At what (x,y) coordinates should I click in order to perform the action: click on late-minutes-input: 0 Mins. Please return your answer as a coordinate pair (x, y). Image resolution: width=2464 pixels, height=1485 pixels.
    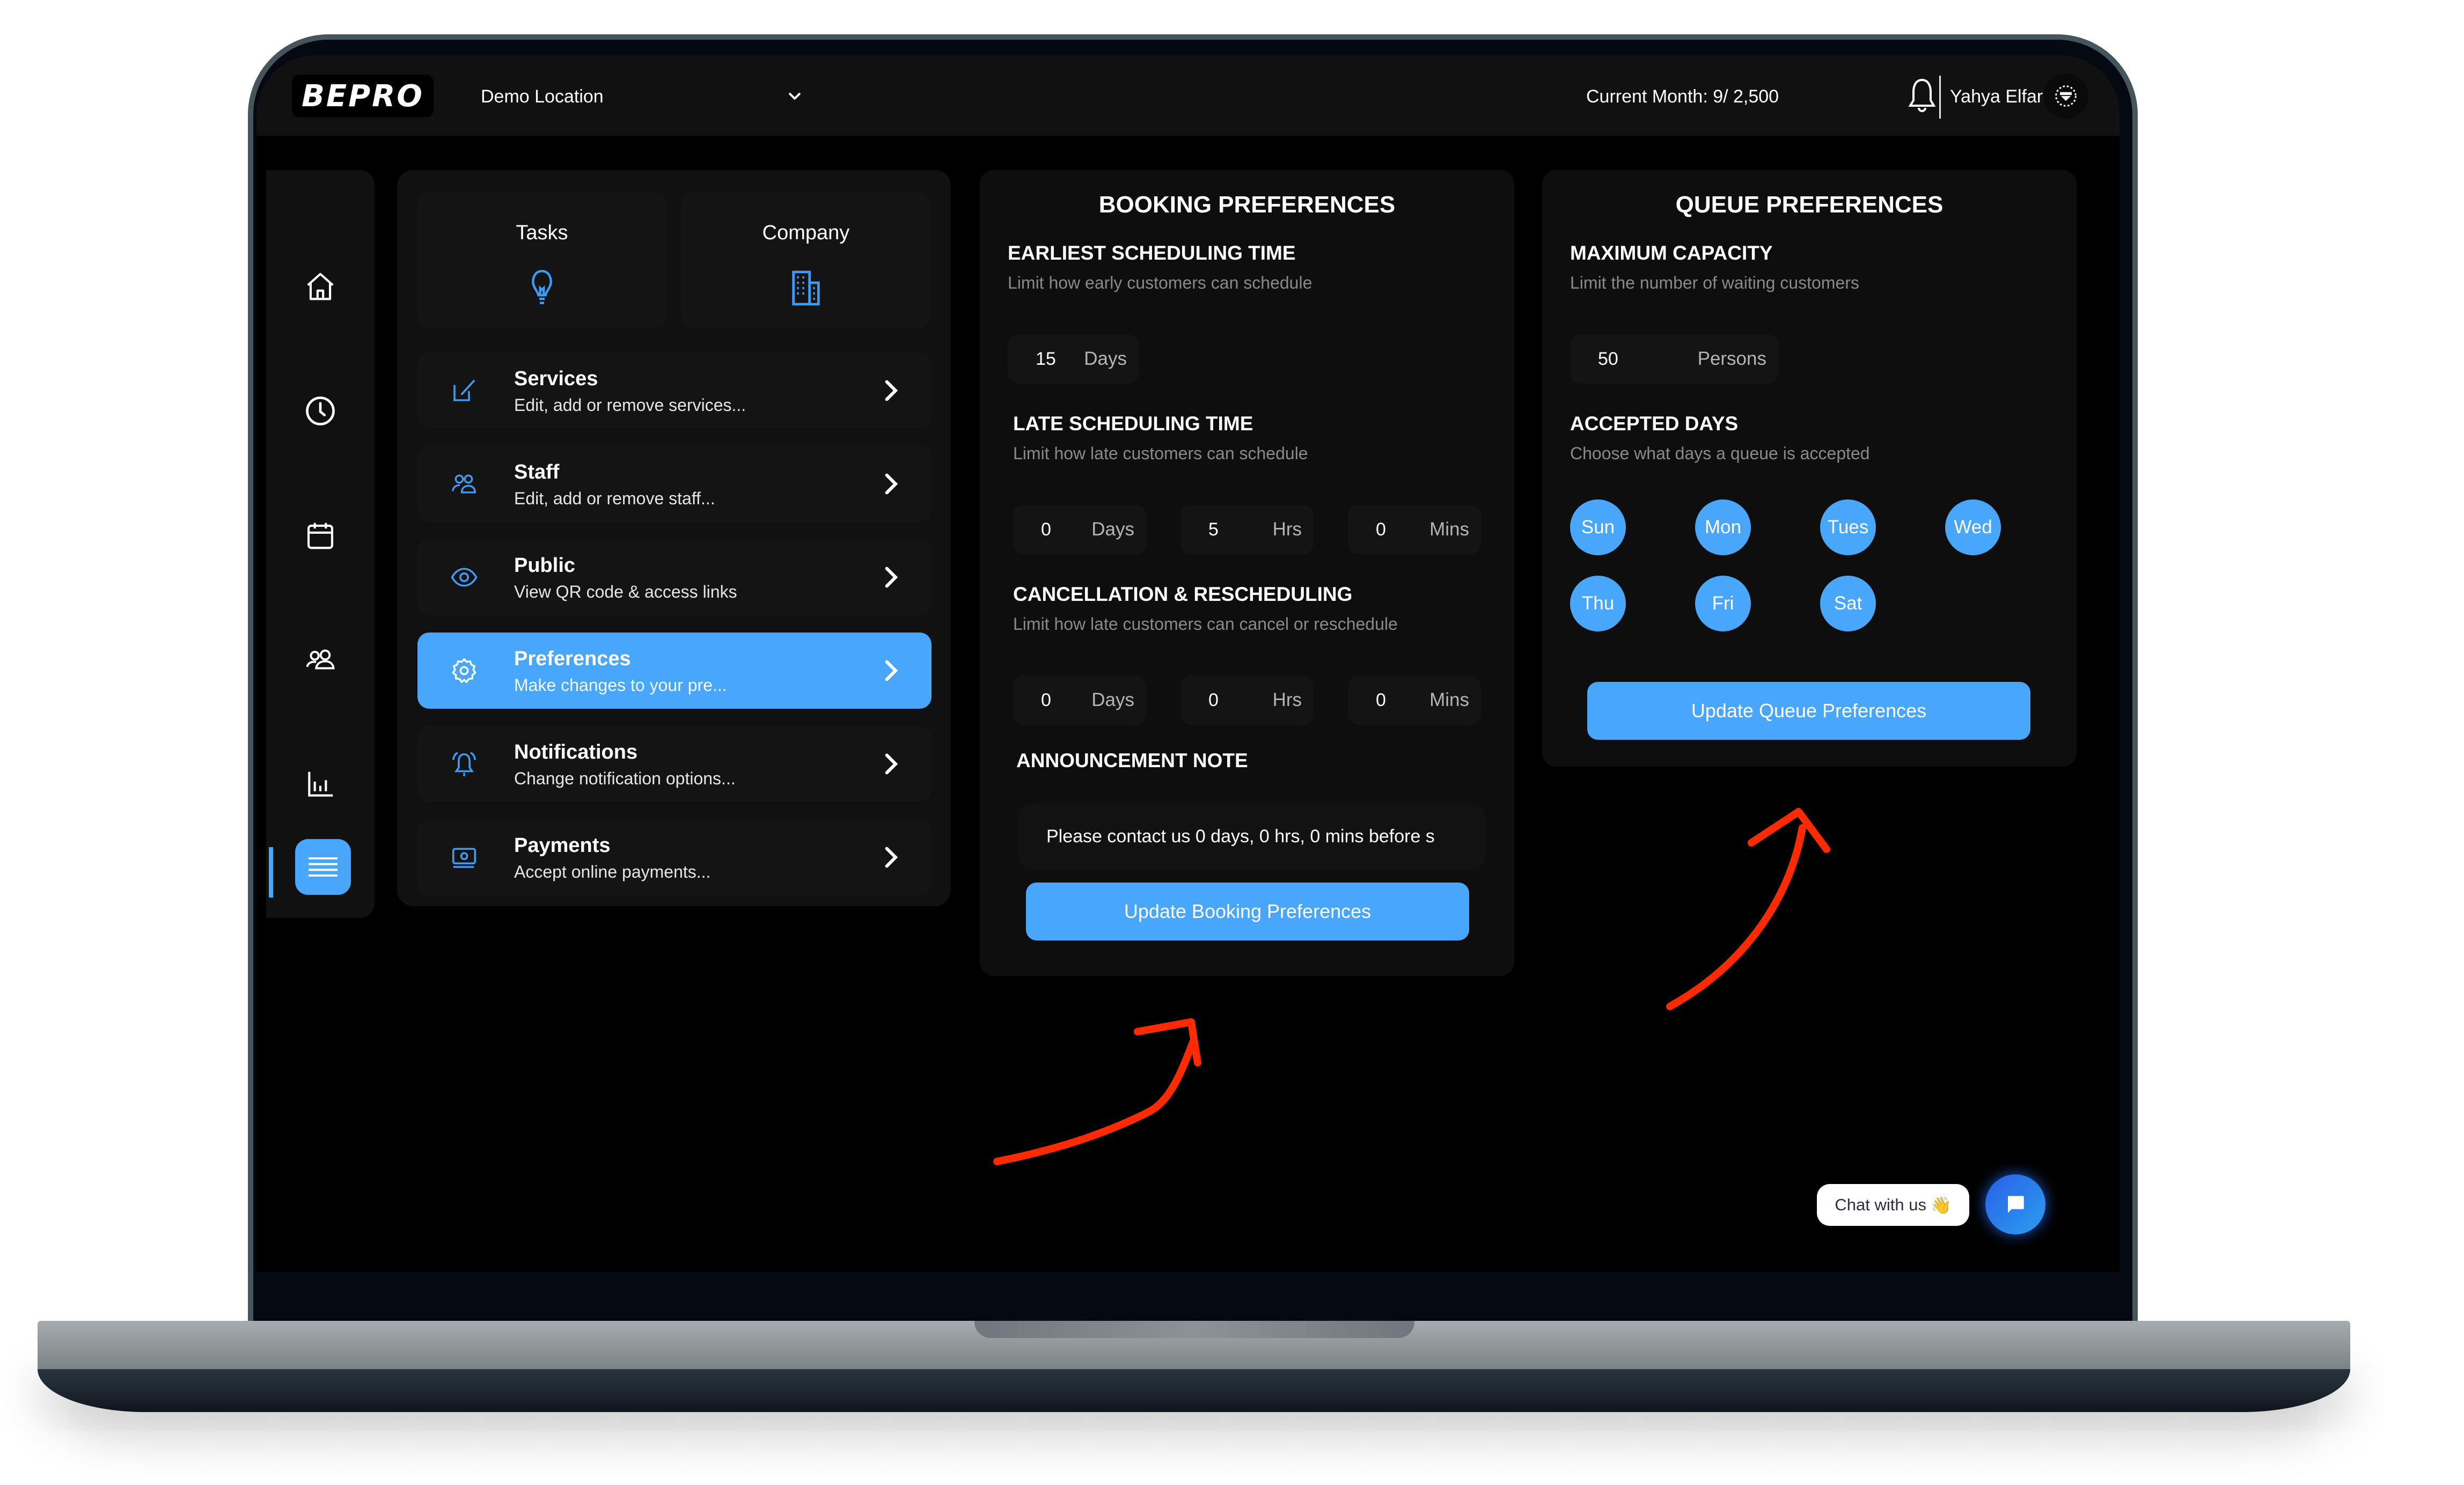
    Looking at the image, I should click on (1414, 529).